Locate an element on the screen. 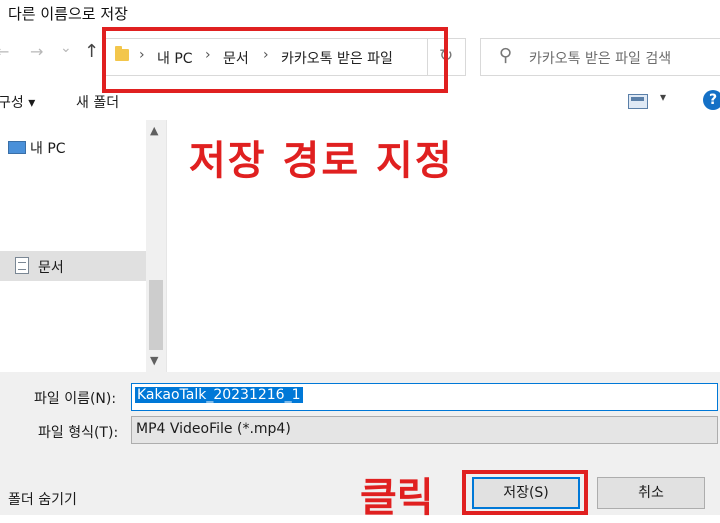 This screenshot has width=720, height=523. filename-input: KakaoTalk_20231216_1 is located at coordinates (424, 397).